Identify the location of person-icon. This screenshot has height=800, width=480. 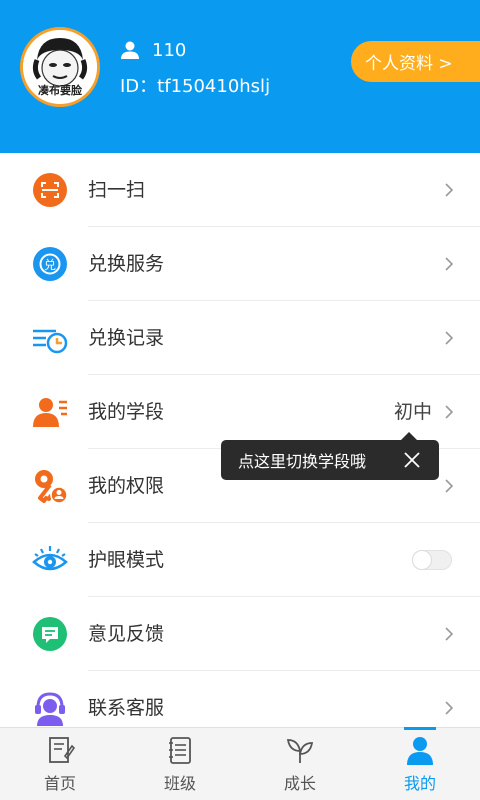
(130, 50).